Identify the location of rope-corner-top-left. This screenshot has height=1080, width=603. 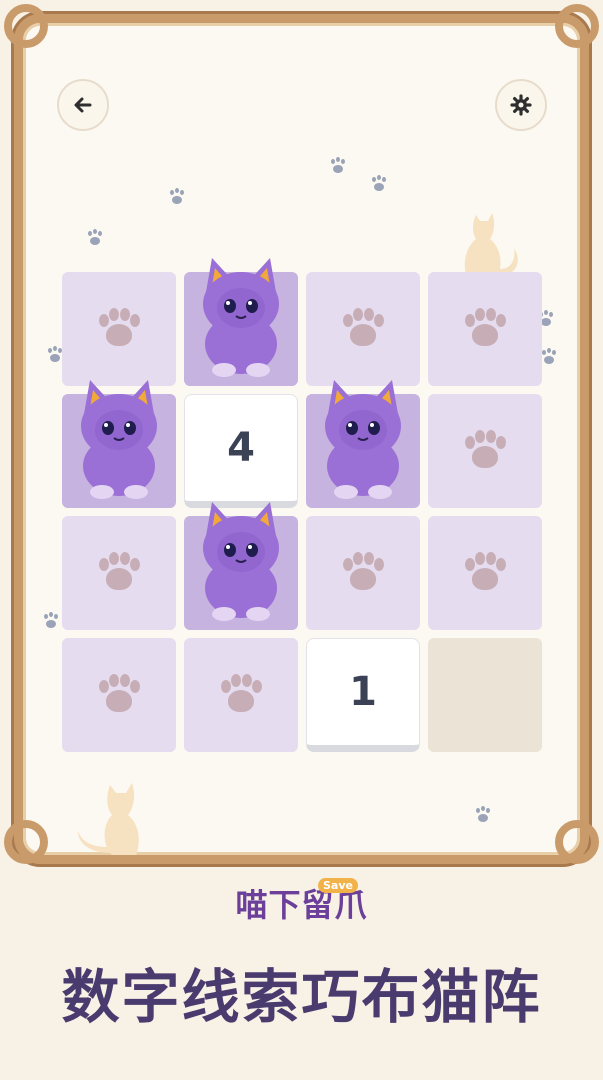
(26, 26).